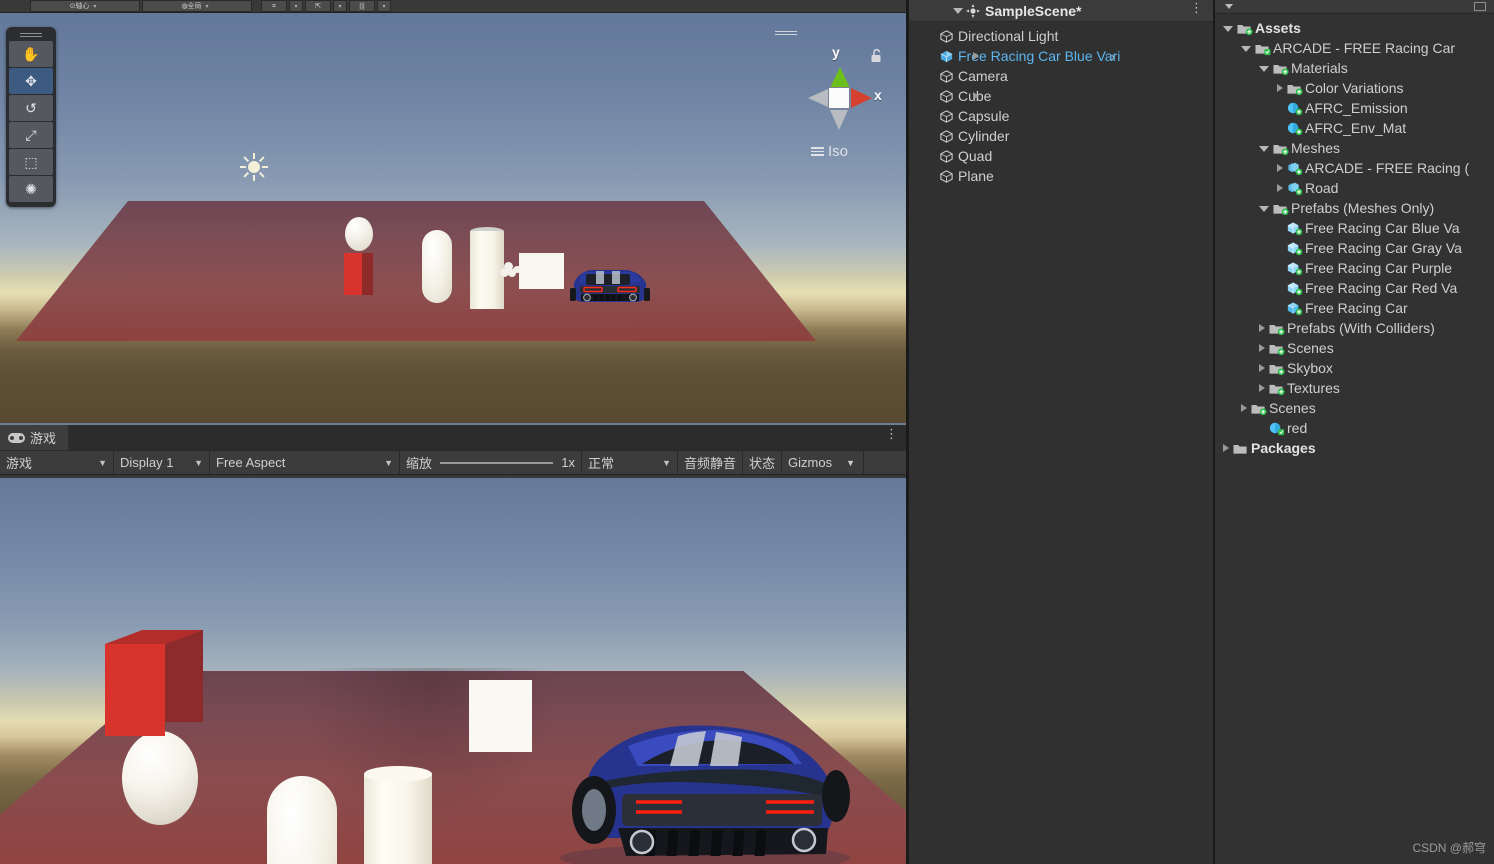 Image resolution: width=1494 pixels, height=864 pixels. What do you see at coordinates (541, 271) in the screenshot?
I see `scene-object-quad` at bounding box center [541, 271].